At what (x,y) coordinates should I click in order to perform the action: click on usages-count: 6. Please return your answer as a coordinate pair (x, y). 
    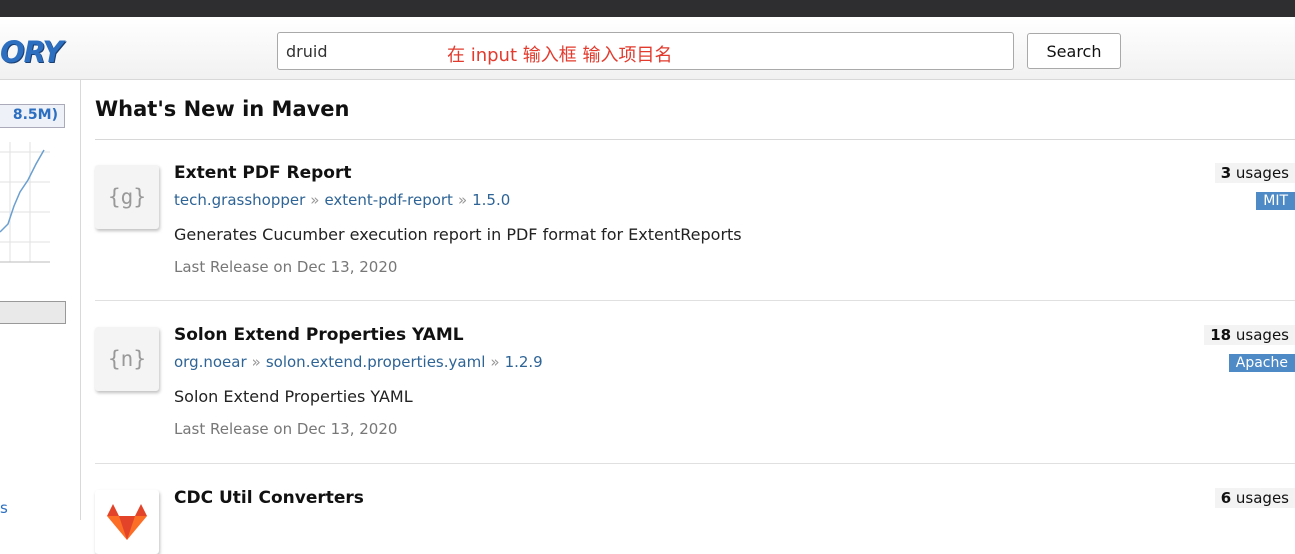
    Looking at the image, I should click on (1226, 498).